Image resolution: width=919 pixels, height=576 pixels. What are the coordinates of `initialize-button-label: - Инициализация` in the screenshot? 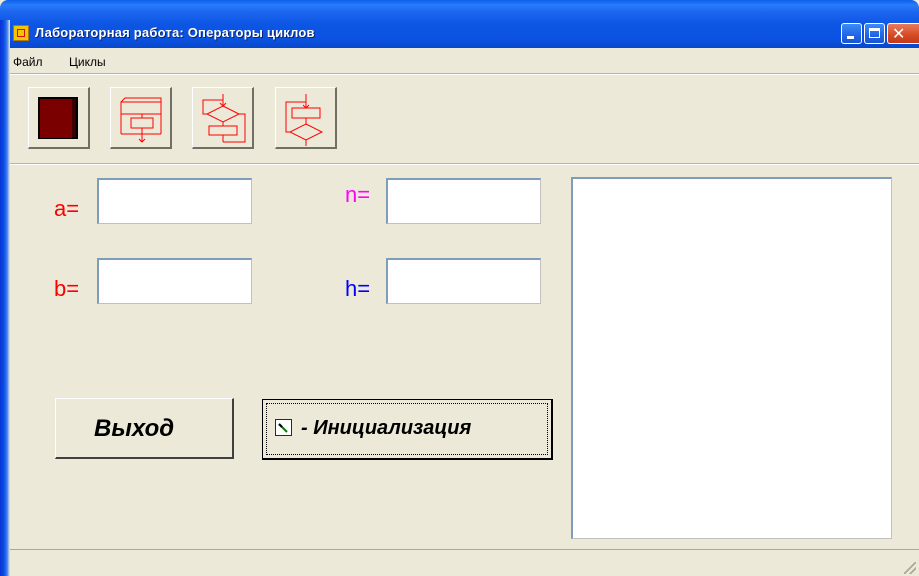 It's located at (386, 428).